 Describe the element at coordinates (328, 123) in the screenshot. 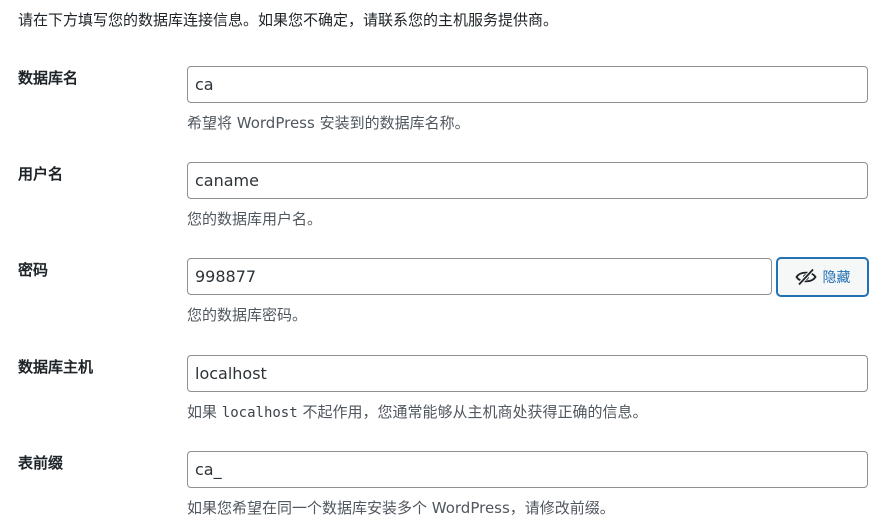

I see `dbname-description: 希望将 WordPress 安装到的数据库名称。` at that location.